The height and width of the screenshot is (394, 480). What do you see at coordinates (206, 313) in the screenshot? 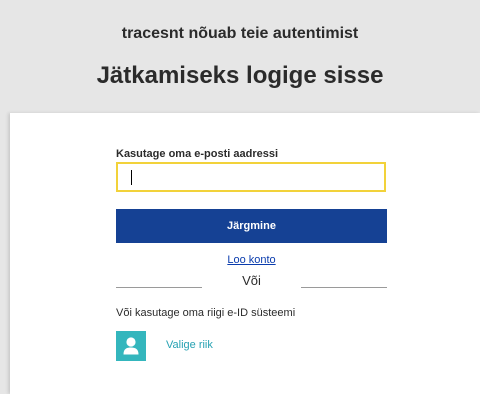
I see `eid-instruction: Või kasutage oma riigi e-ID süsteemi` at bounding box center [206, 313].